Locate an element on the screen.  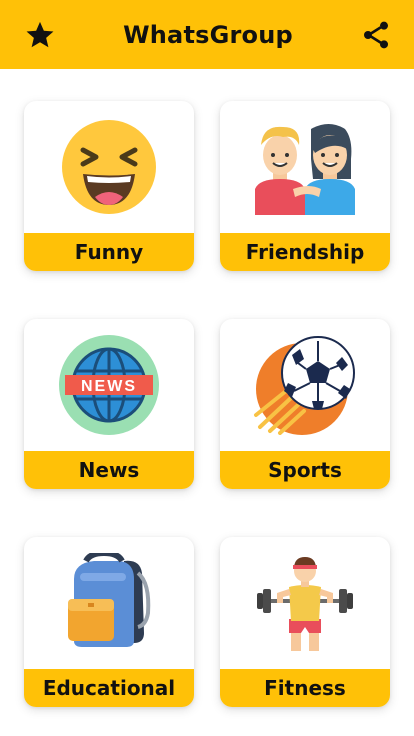
app-title: WhatsGroup is located at coordinates (208, 34).